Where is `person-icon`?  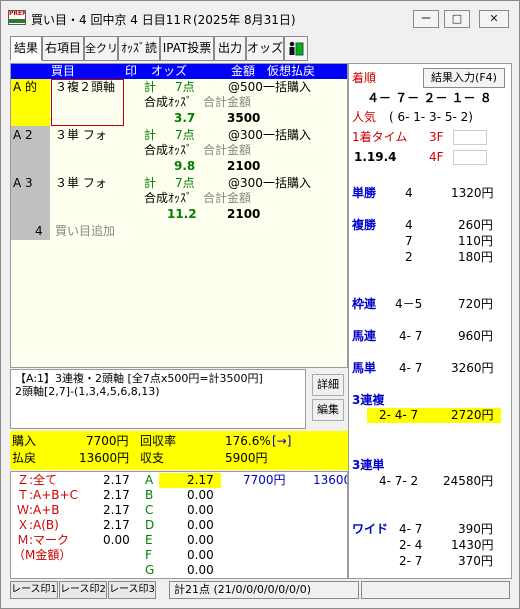 person-icon is located at coordinates (296, 48).